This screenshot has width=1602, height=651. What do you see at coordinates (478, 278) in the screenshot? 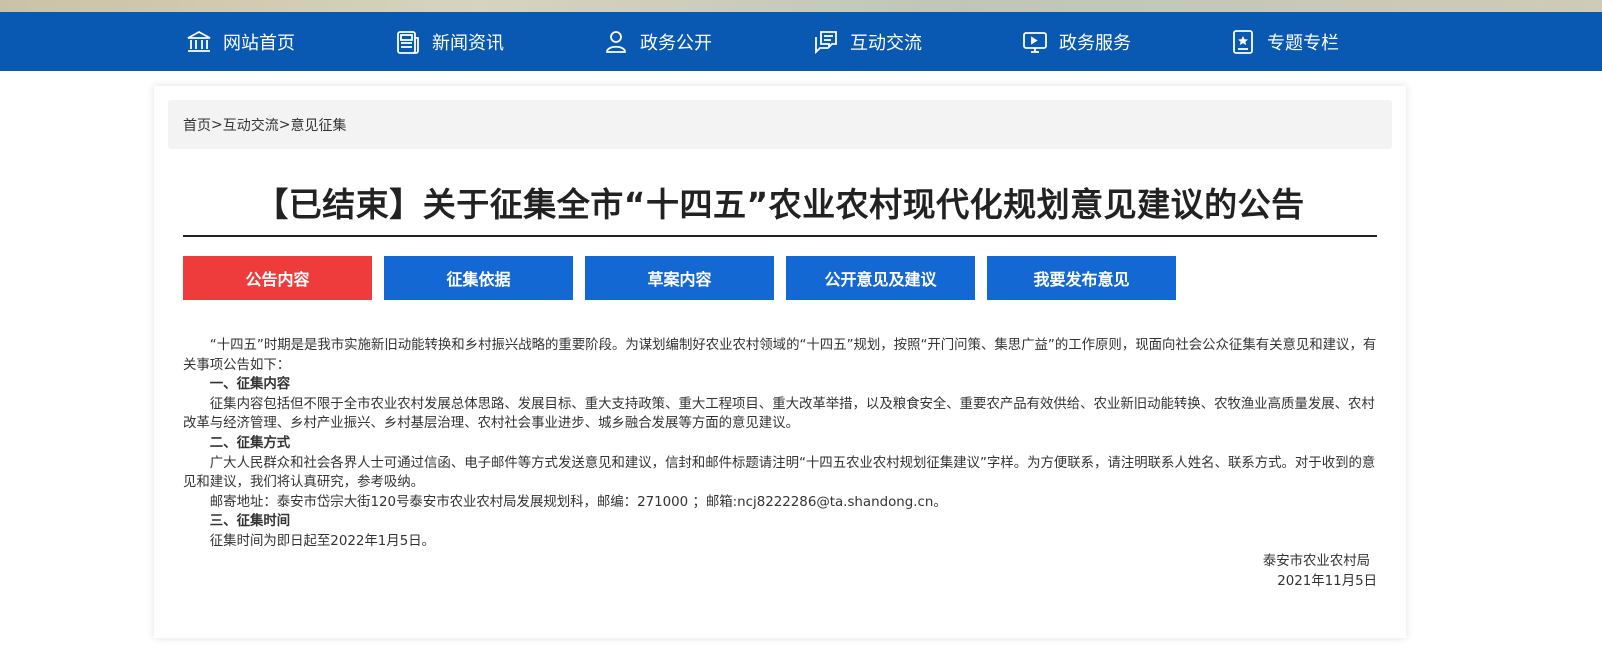
I see `tab-basis: 征集依据` at bounding box center [478, 278].